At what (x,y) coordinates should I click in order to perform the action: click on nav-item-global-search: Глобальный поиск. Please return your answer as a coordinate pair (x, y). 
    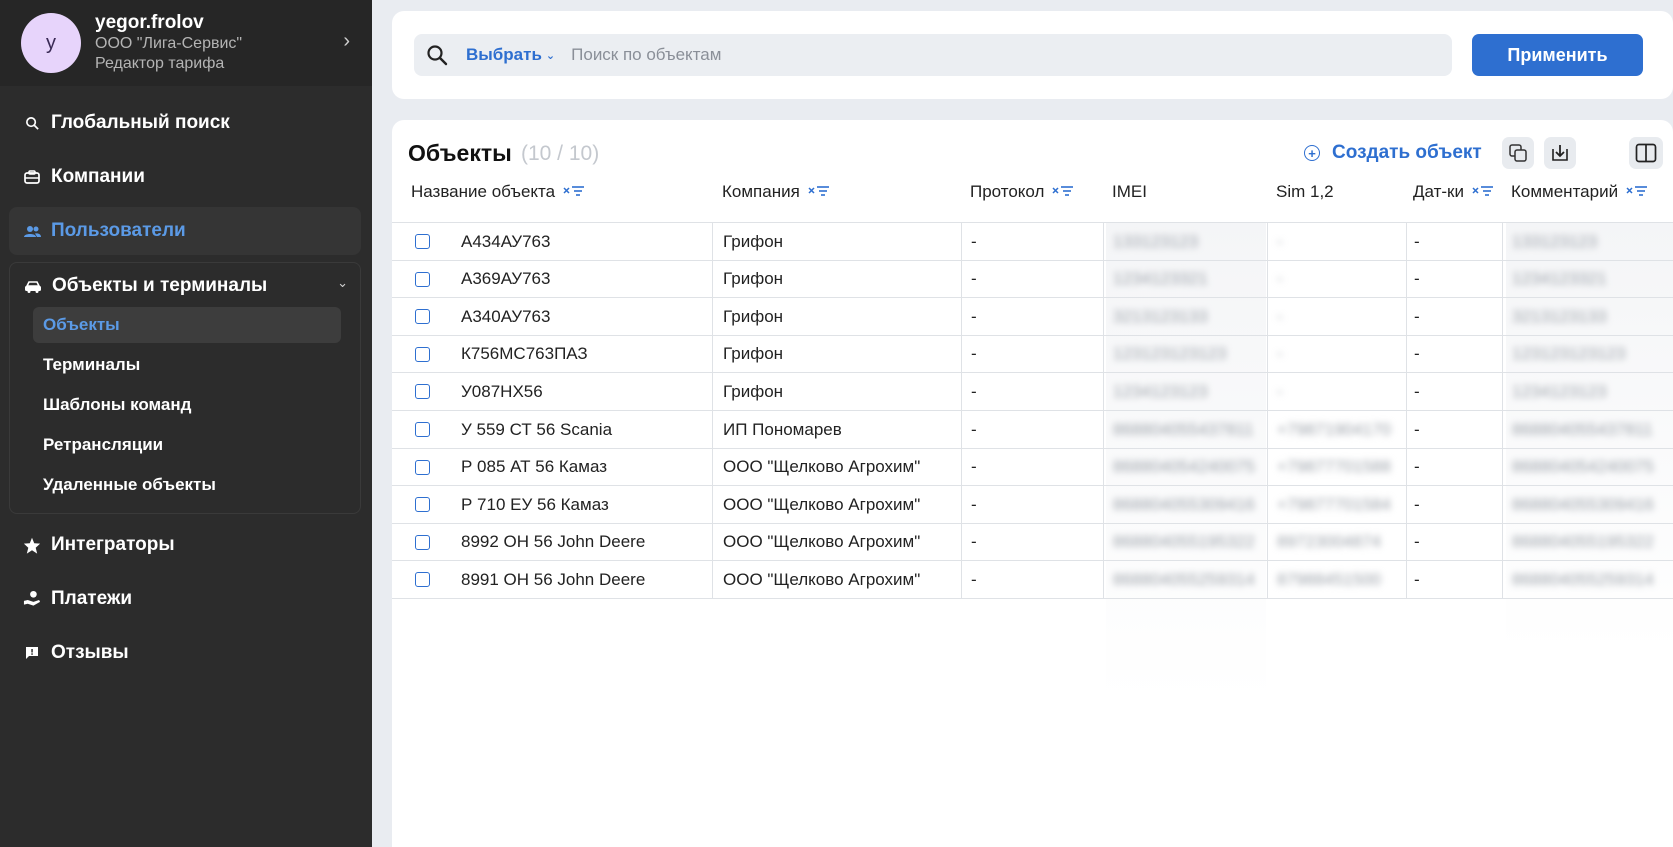
    Looking at the image, I should click on (185, 123).